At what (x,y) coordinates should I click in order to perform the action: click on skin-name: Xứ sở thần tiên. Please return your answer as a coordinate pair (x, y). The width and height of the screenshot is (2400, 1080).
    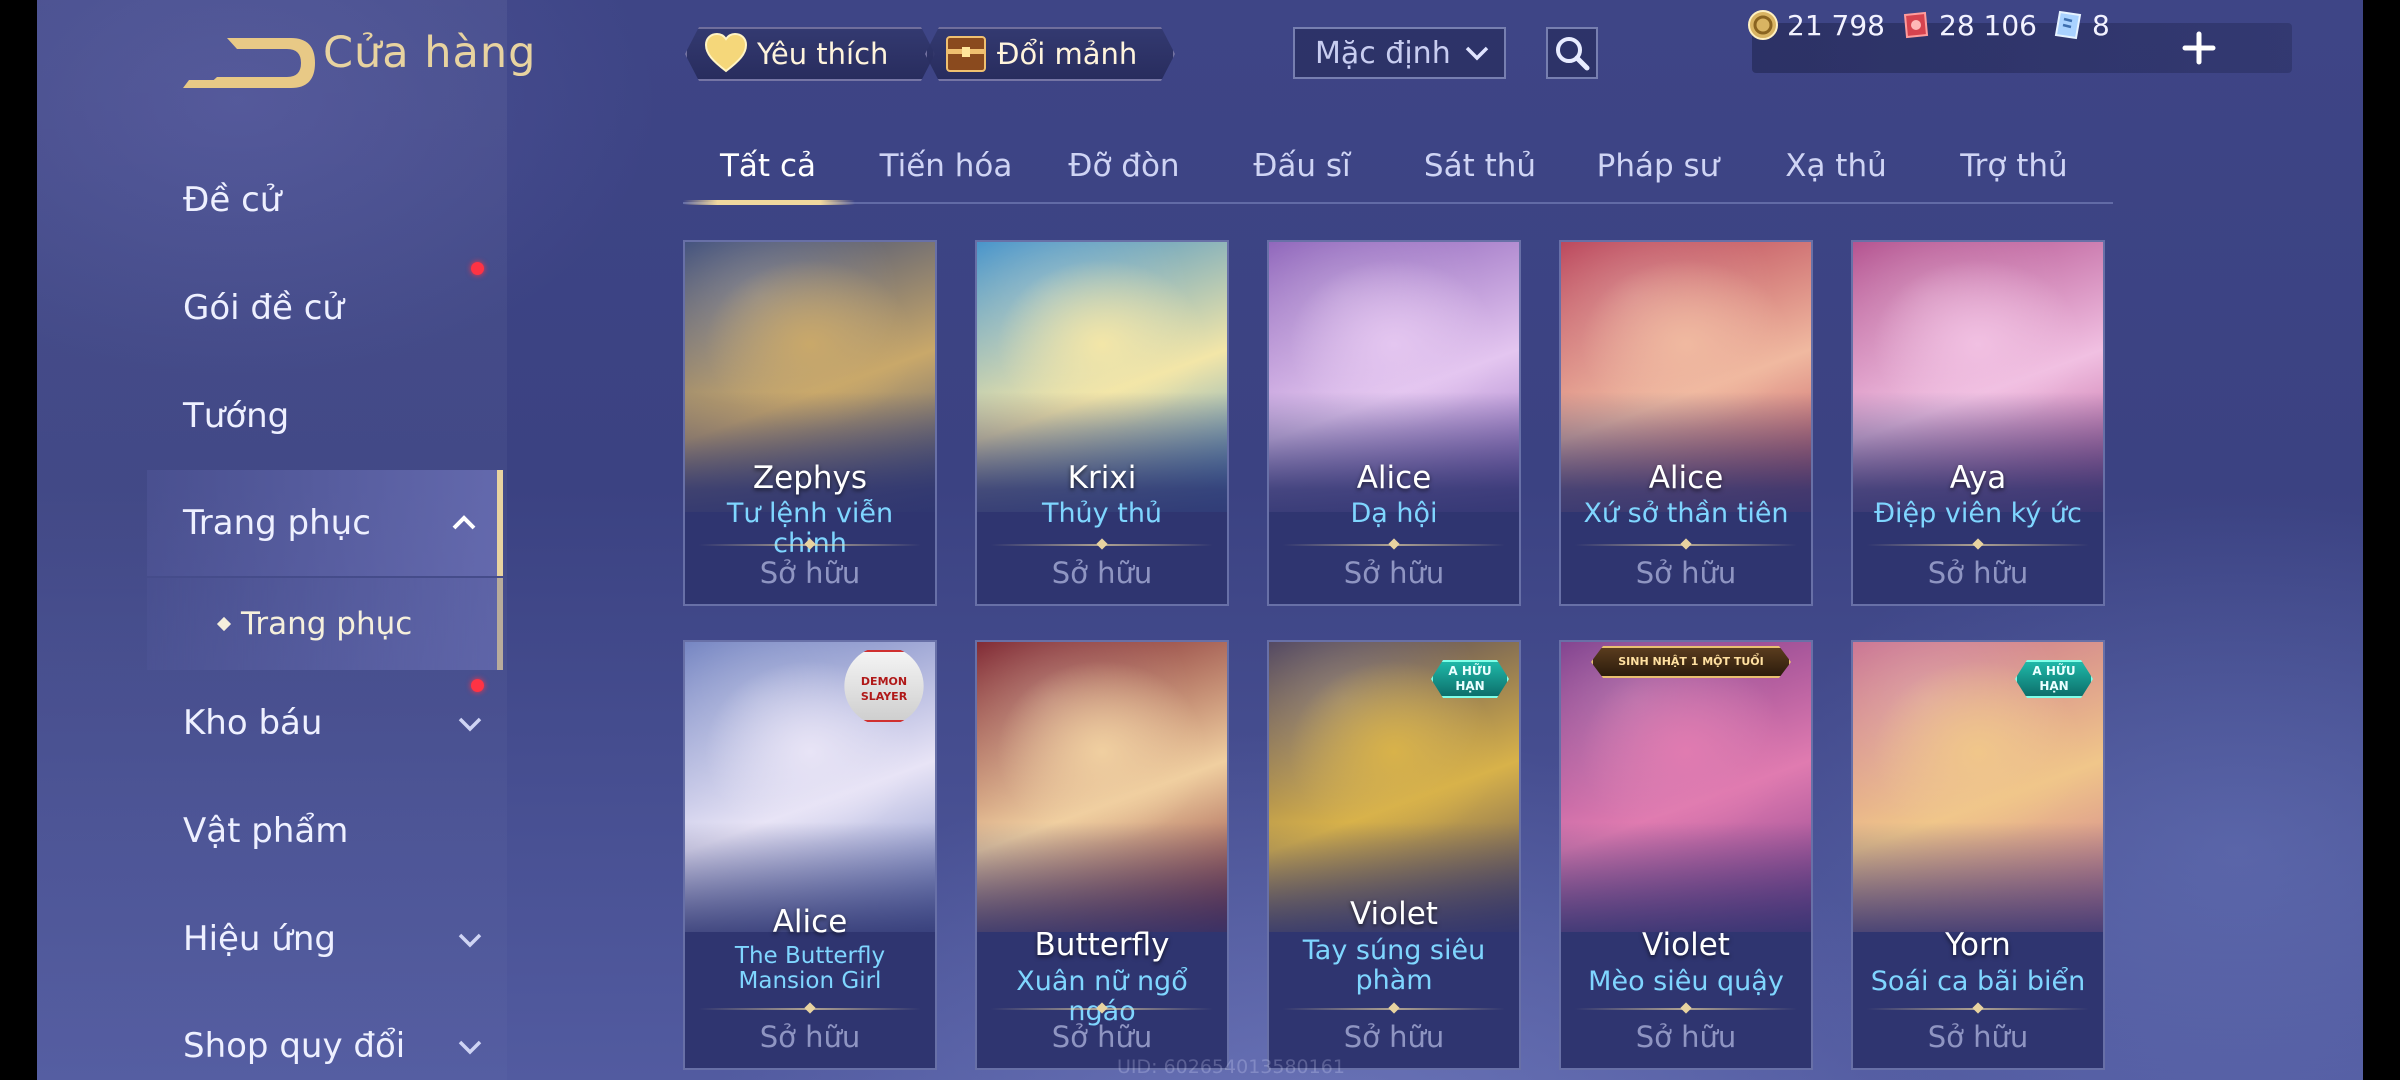
    Looking at the image, I should click on (1686, 513).